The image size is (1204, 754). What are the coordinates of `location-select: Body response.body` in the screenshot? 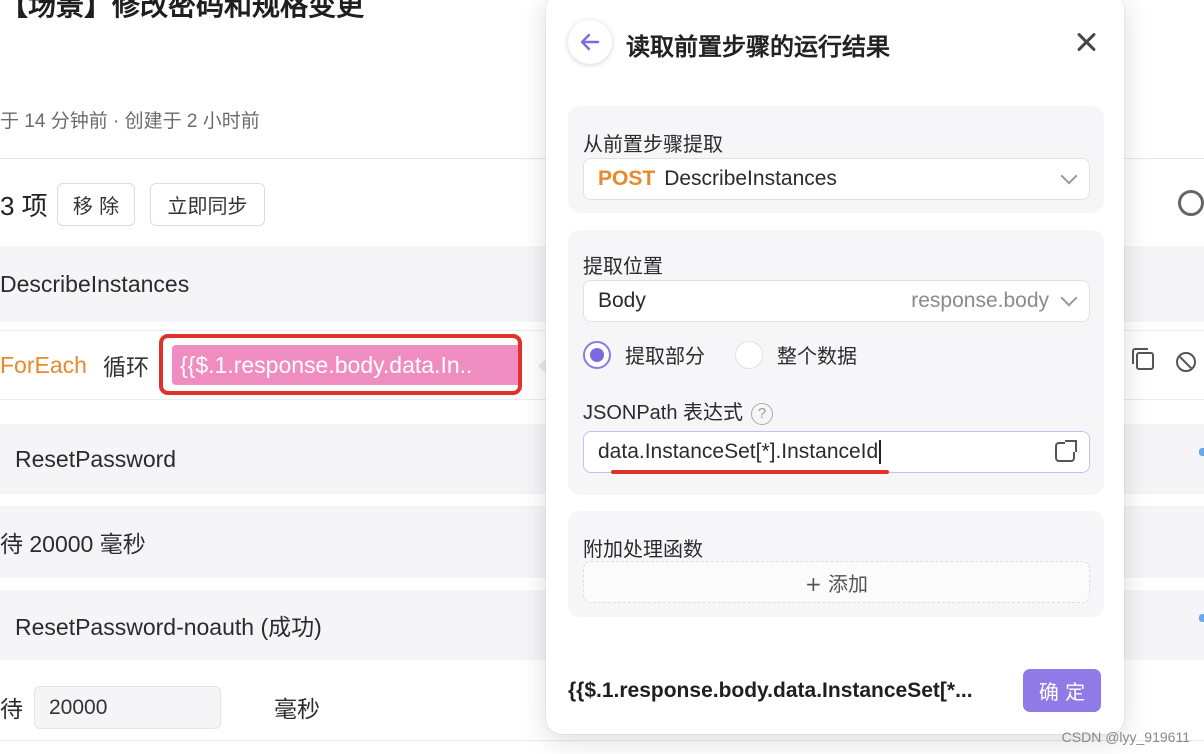 It's located at (836, 301).